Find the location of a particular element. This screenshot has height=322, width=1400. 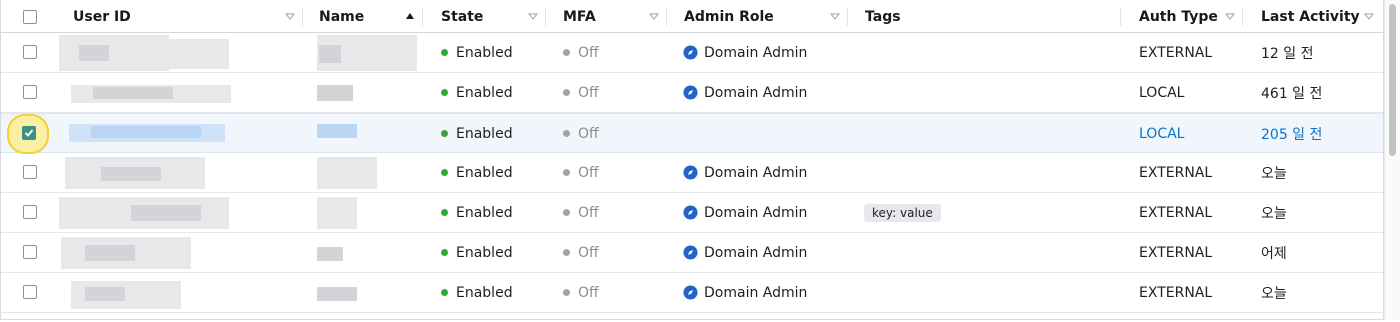

sort-ascending-icon is located at coordinates (410, 16).